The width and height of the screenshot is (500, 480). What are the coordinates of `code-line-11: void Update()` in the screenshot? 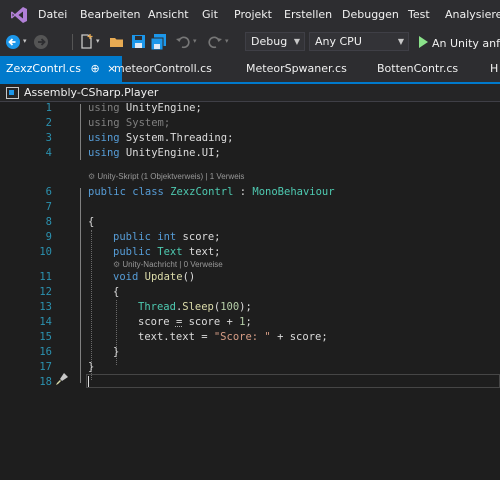 It's located at (154, 277).